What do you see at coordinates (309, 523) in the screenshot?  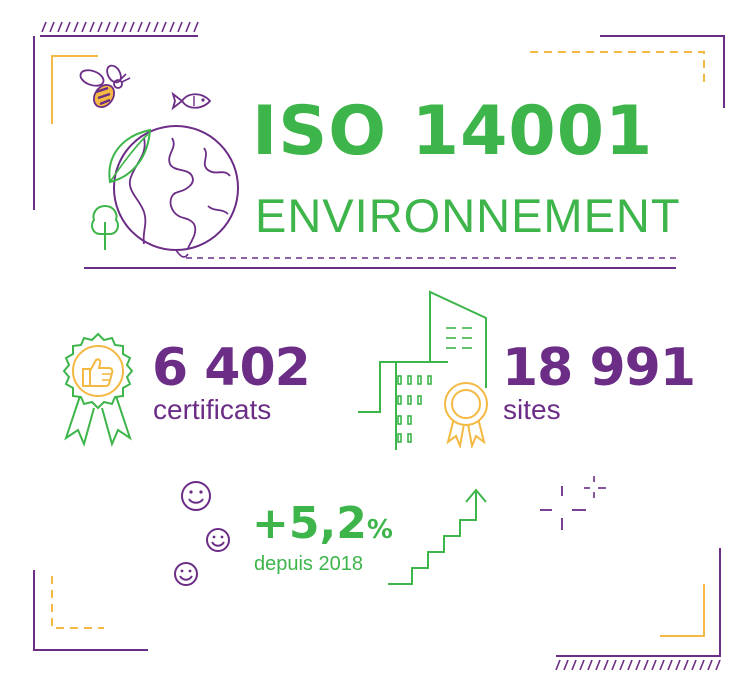 I see `growth-number: +5,2` at bounding box center [309, 523].